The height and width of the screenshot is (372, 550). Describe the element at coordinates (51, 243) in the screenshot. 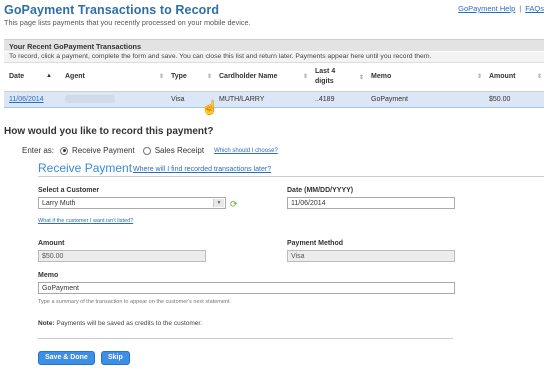

I see `amount-label: Amount` at that location.